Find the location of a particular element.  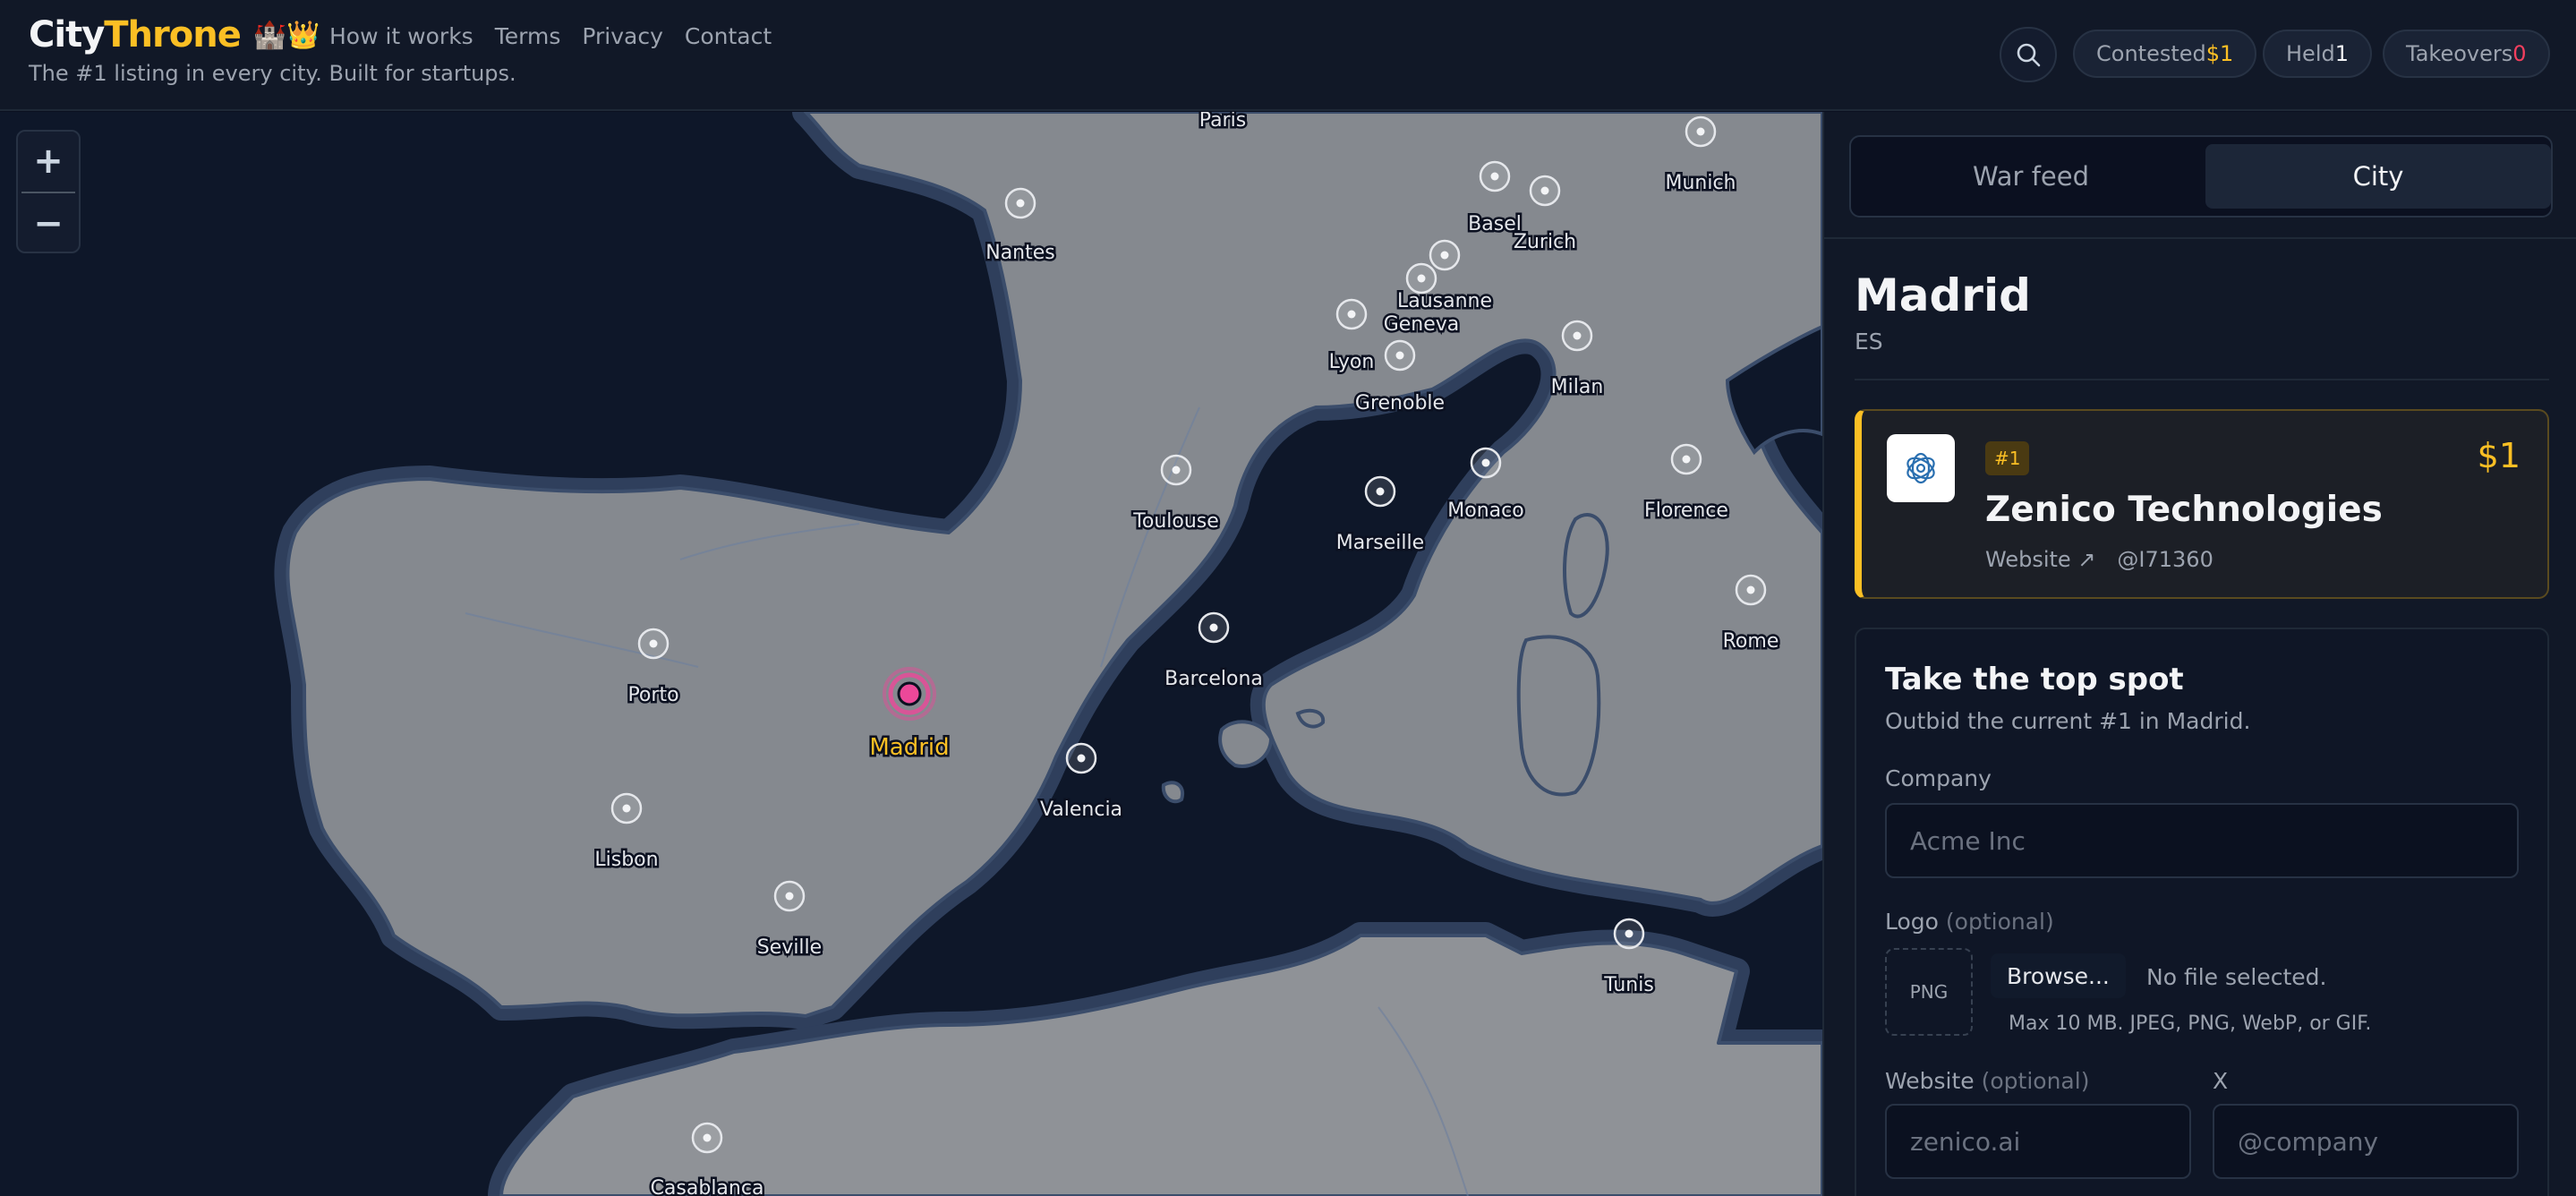

zoom-in-button: + is located at coordinates (48, 161).